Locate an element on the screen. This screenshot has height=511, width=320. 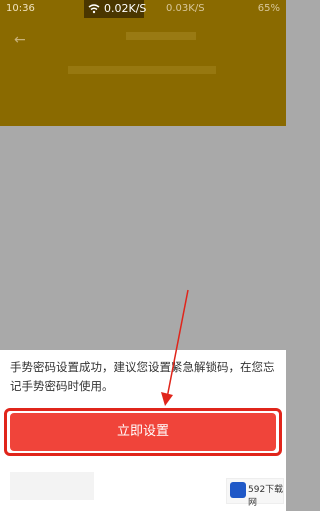
network-speed-pill: 0.02K/S is located at coordinates (115, 9).